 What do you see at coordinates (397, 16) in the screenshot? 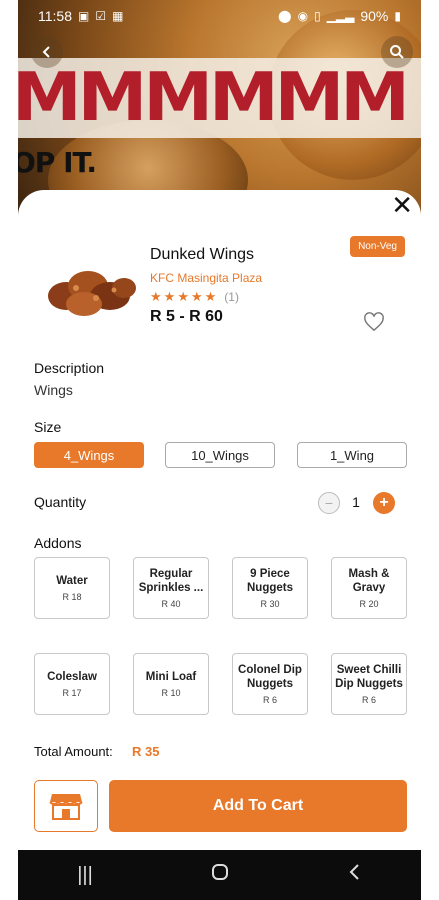
I see `battery-icon: ▮` at bounding box center [397, 16].